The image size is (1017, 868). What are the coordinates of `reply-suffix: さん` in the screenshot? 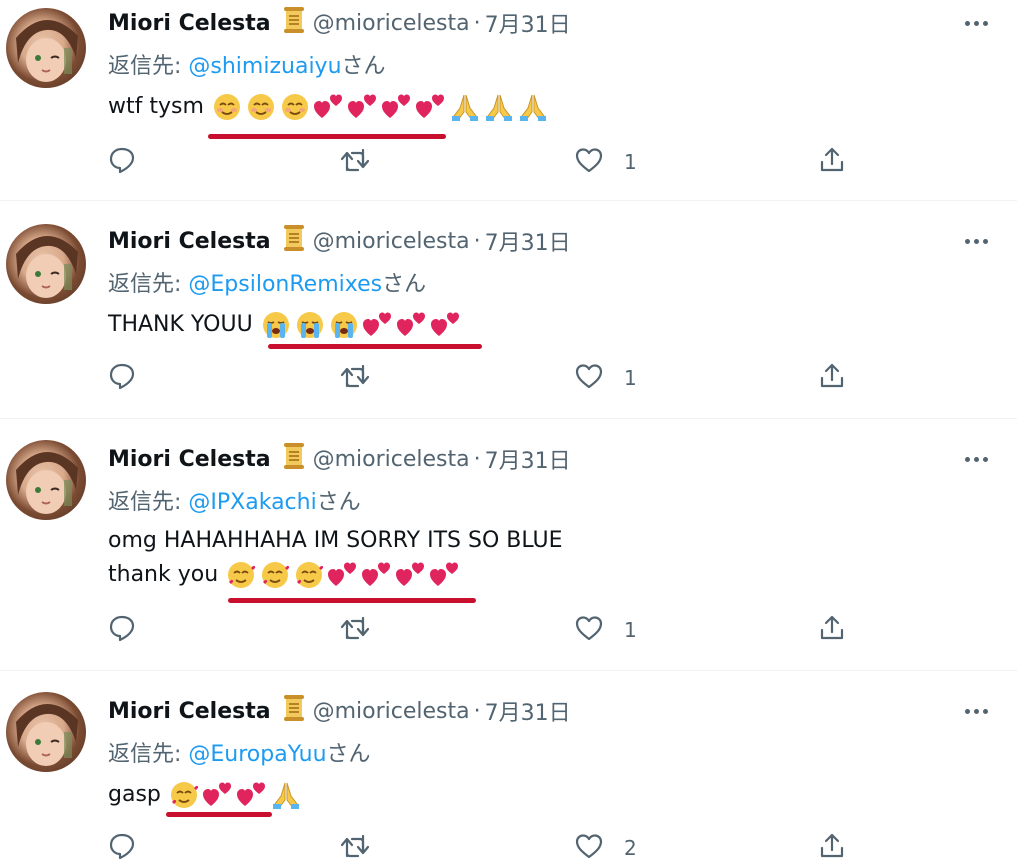 It's located at (363, 66).